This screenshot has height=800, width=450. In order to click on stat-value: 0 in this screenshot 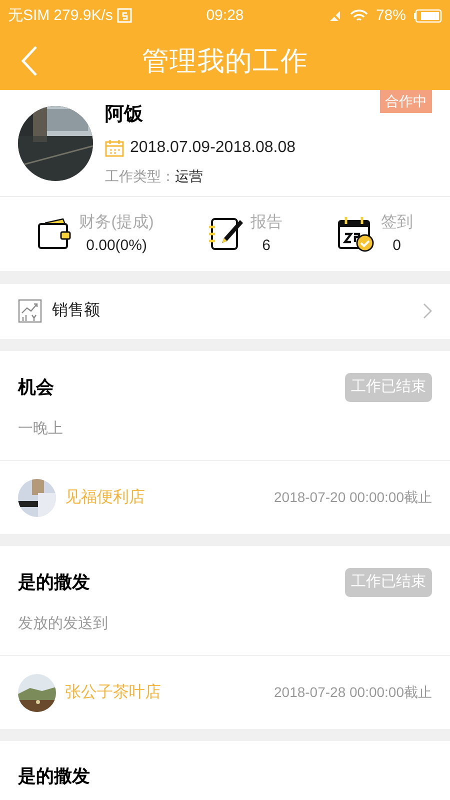, I will do `click(396, 246)`.